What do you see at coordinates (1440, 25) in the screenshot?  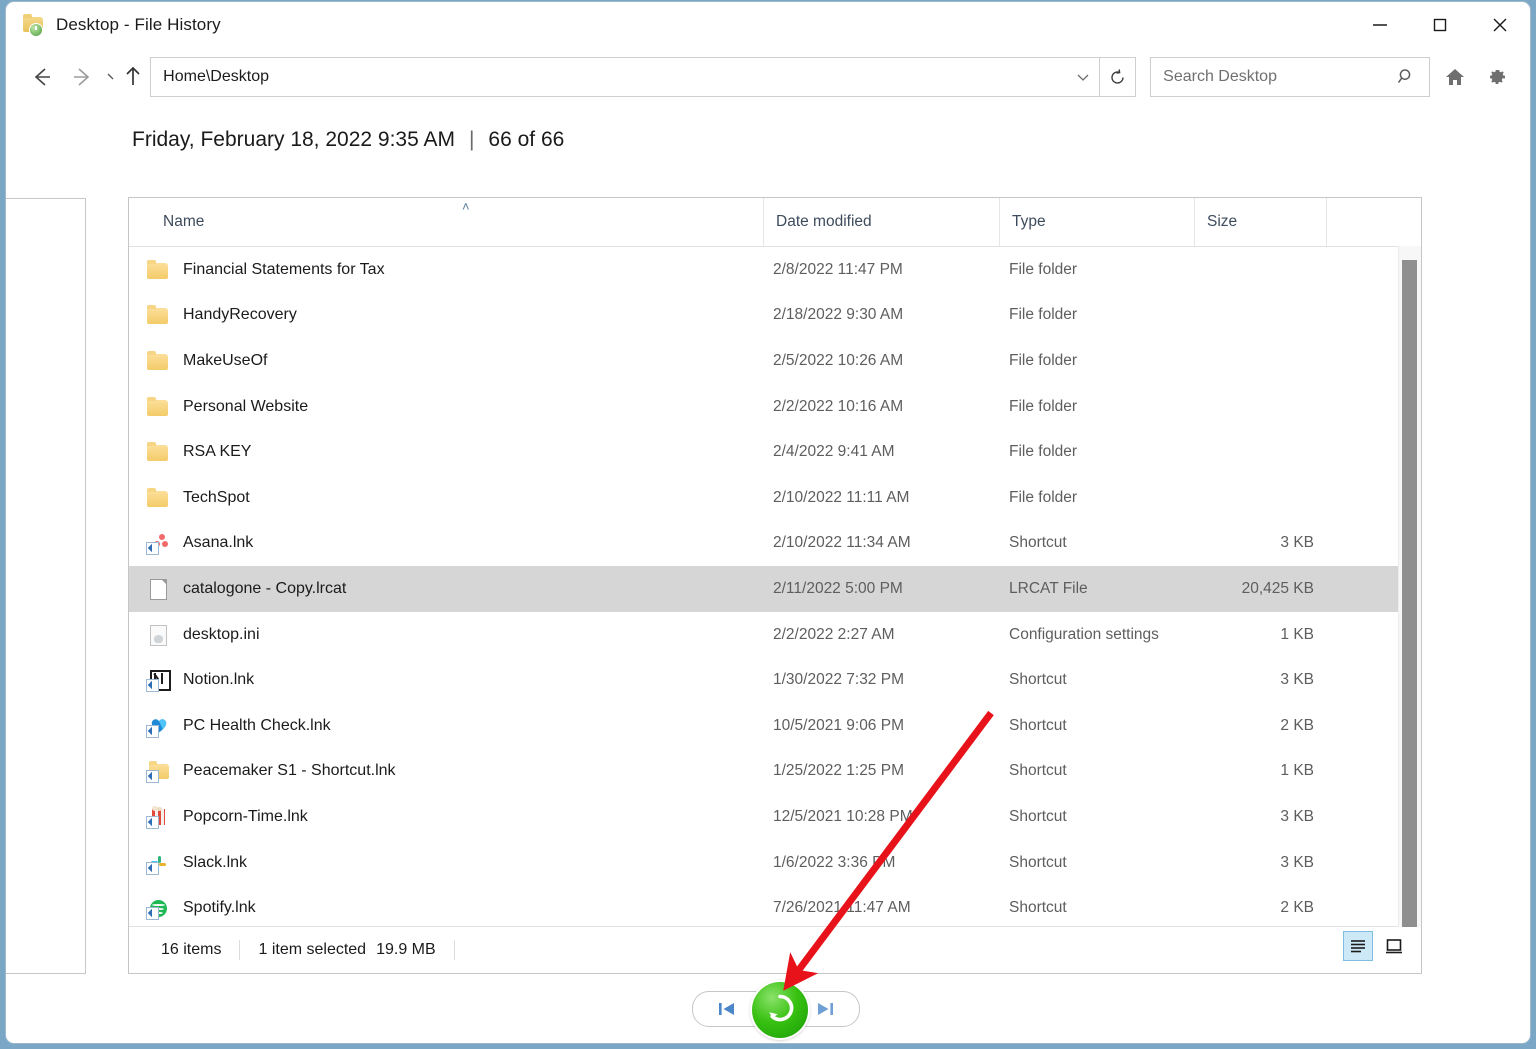 I see `maximize-button` at bounding box center [1440, 25].